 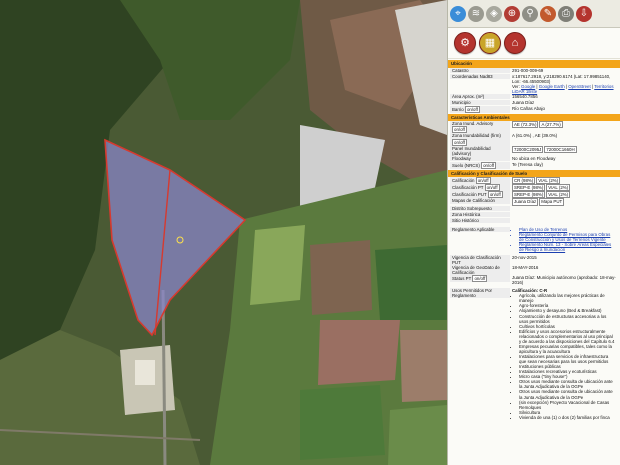 I want to click on sitio-hist-label: Sitio Histórico, so click(x=480, y=220).